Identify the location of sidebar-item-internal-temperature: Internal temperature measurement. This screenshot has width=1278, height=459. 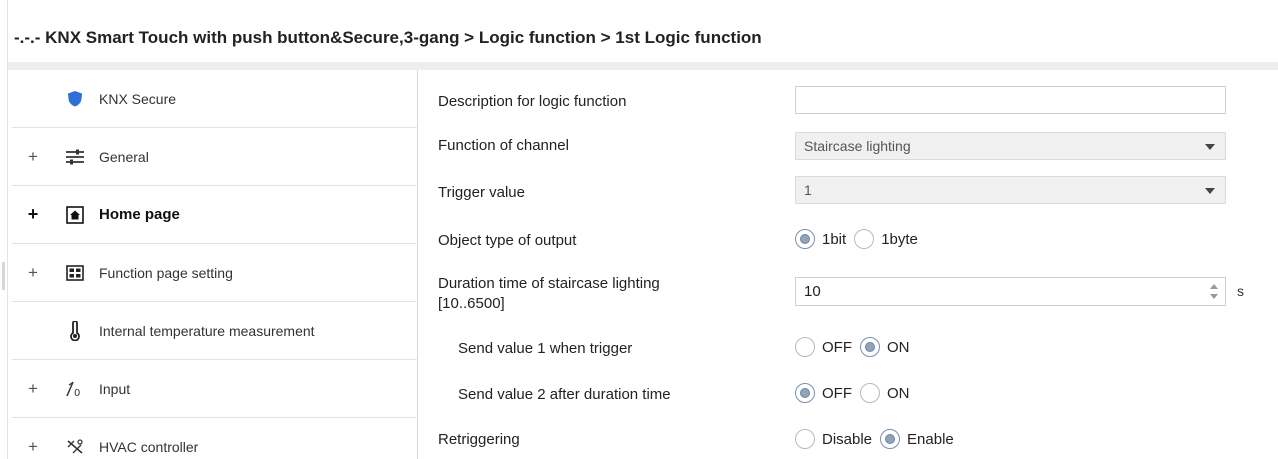
(215, 331).